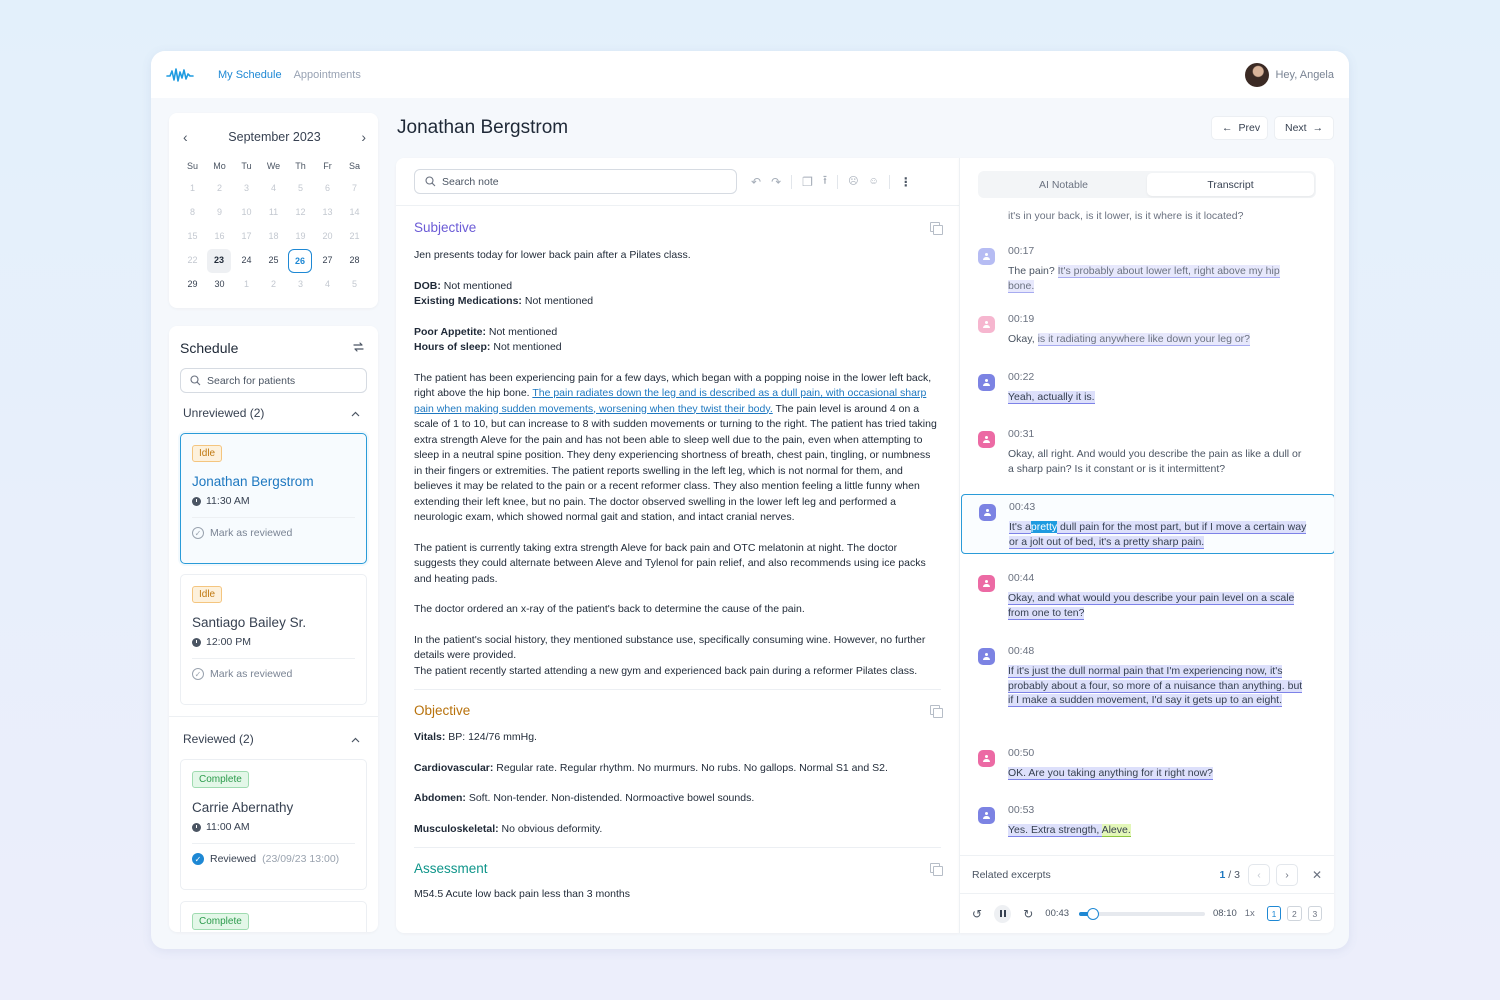 The width and height of the screenshot is (1500, 1000). Describe the element at coordinates (273, 739) in the screenshot. I see `reviewed-group-toggle: Reviewed (2)` at that location.